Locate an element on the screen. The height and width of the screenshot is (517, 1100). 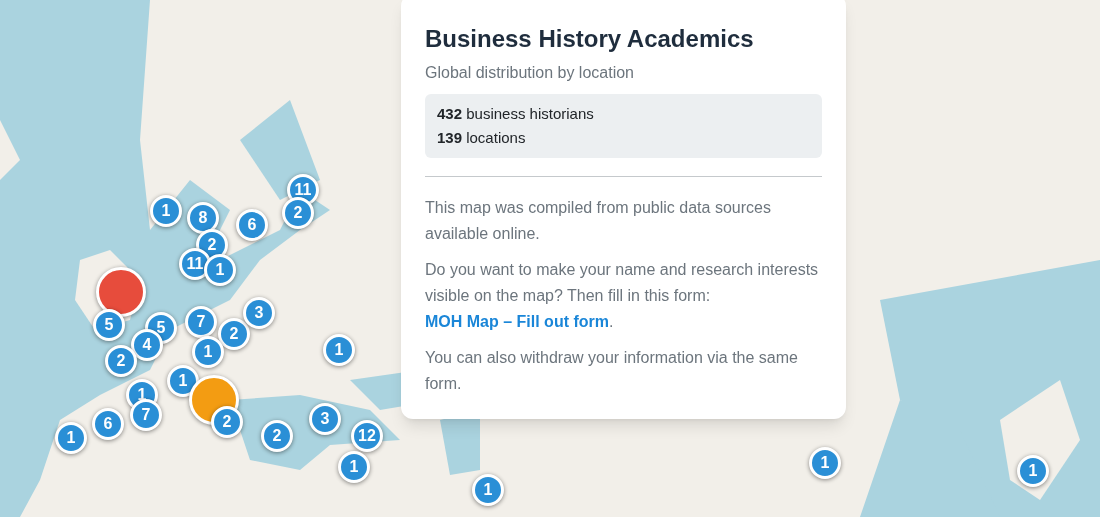
panel-title: Business History Academics is located at coordinates (590, 39).